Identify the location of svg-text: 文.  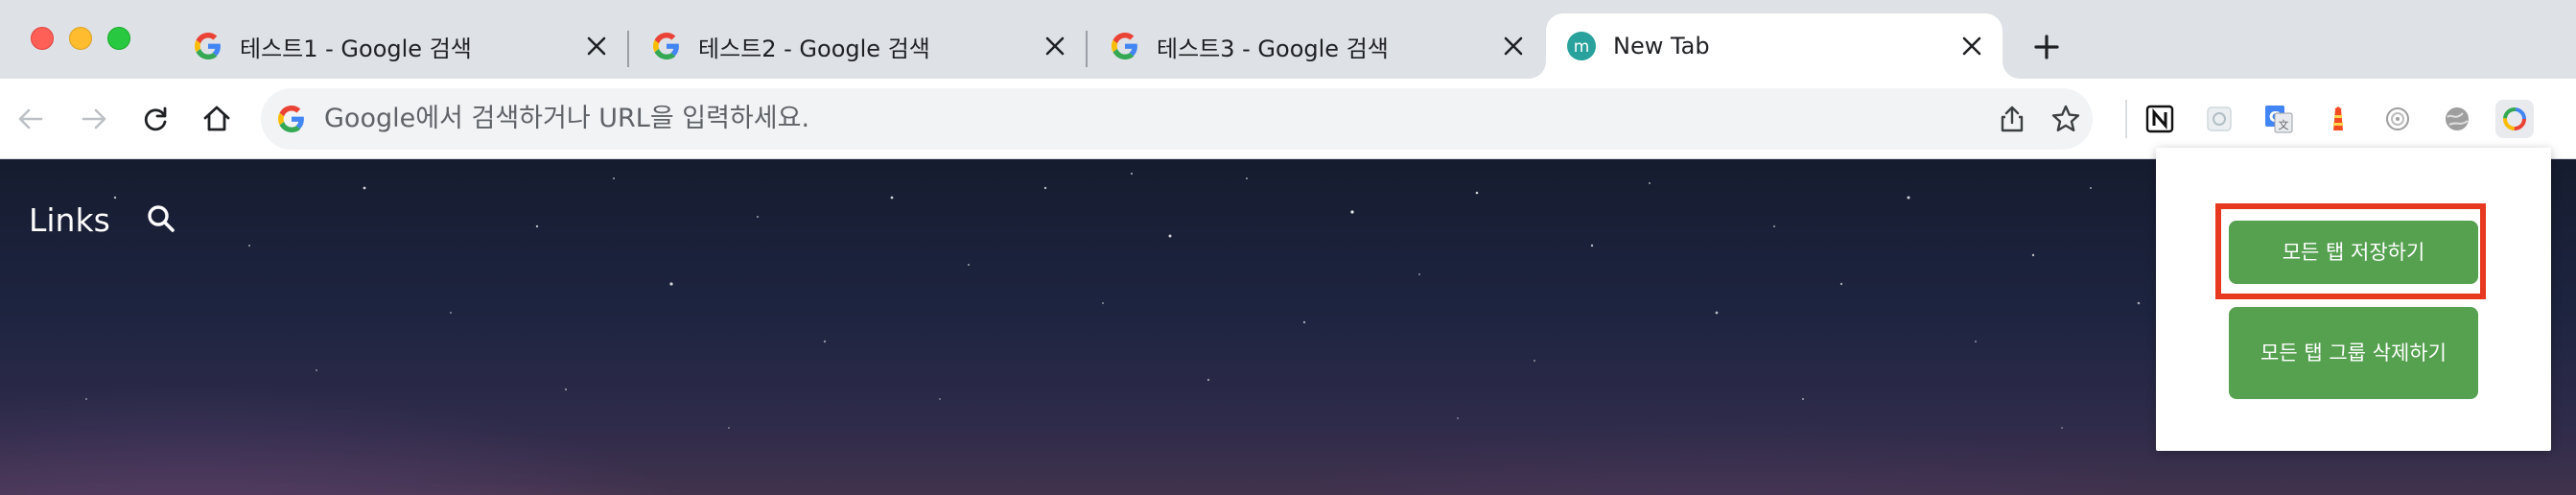
(2284, 124).